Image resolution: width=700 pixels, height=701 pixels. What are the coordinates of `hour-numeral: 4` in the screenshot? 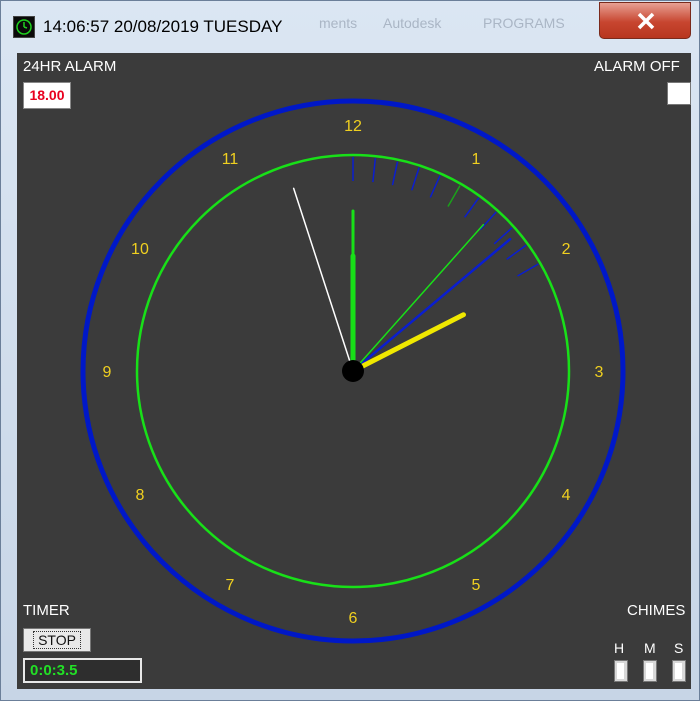 It's located at (566, 495).